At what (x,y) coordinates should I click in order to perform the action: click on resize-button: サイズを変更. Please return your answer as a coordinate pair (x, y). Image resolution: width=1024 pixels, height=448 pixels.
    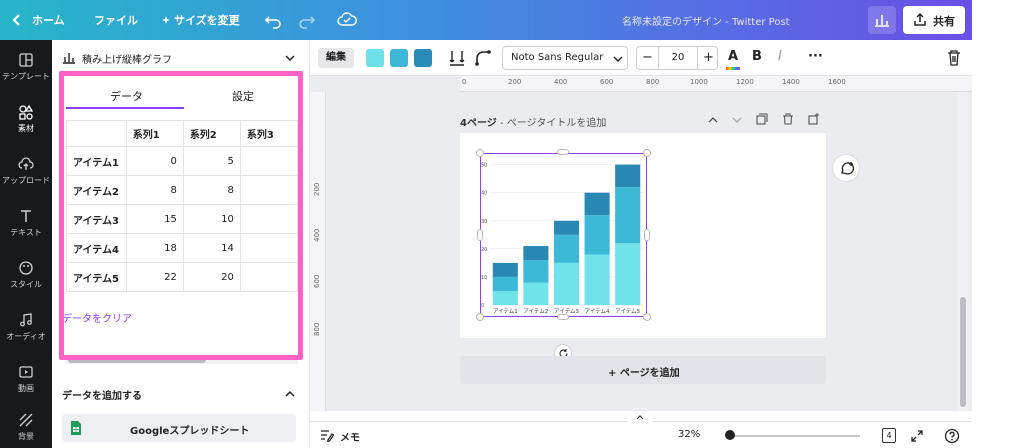
    Looking at the image, I should click on (207, 20).